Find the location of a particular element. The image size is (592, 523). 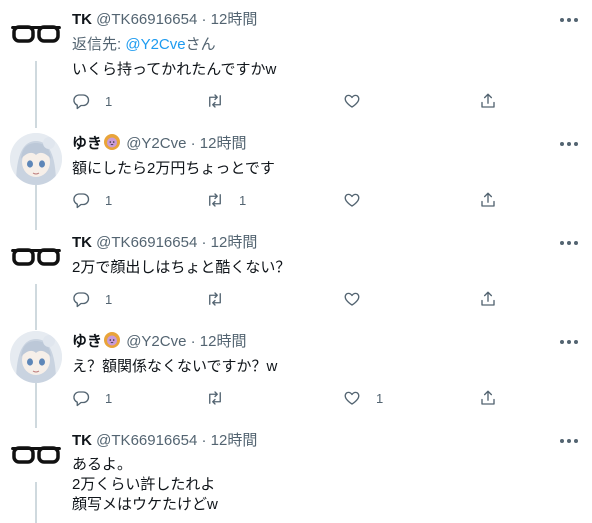

tweet-text-line: 額にしたら2万円ちょっとです is located at coordinates (173, 168).